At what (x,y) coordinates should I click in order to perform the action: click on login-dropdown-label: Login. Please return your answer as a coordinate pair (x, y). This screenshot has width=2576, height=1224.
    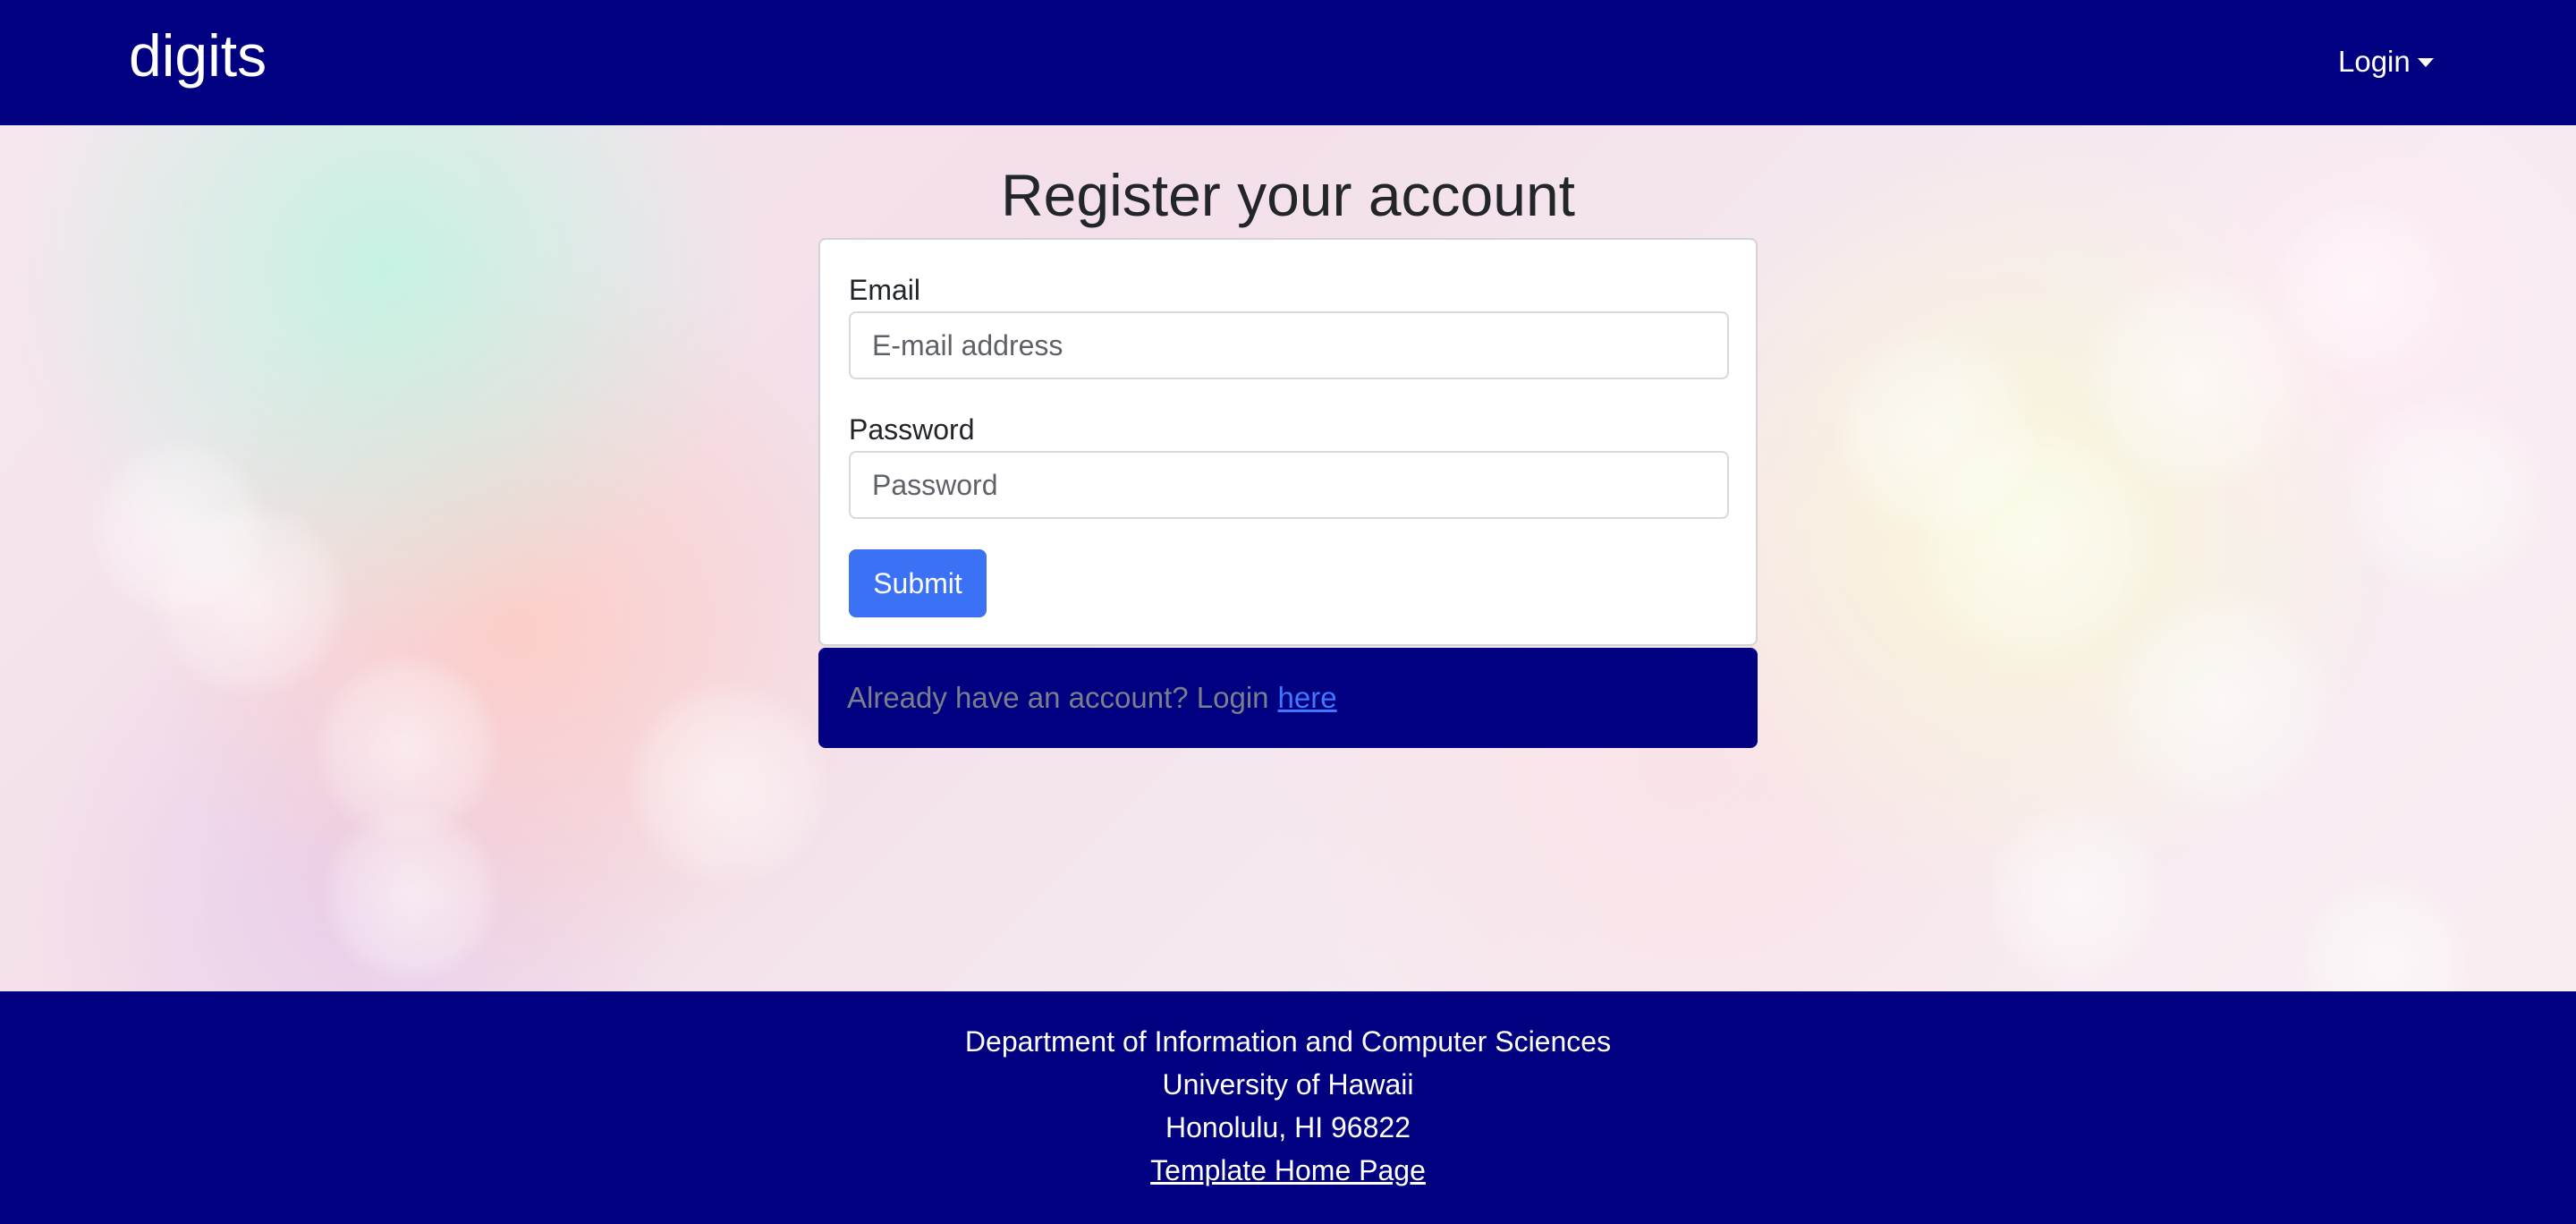
    Looking at the image, I should click on (2374, 61).